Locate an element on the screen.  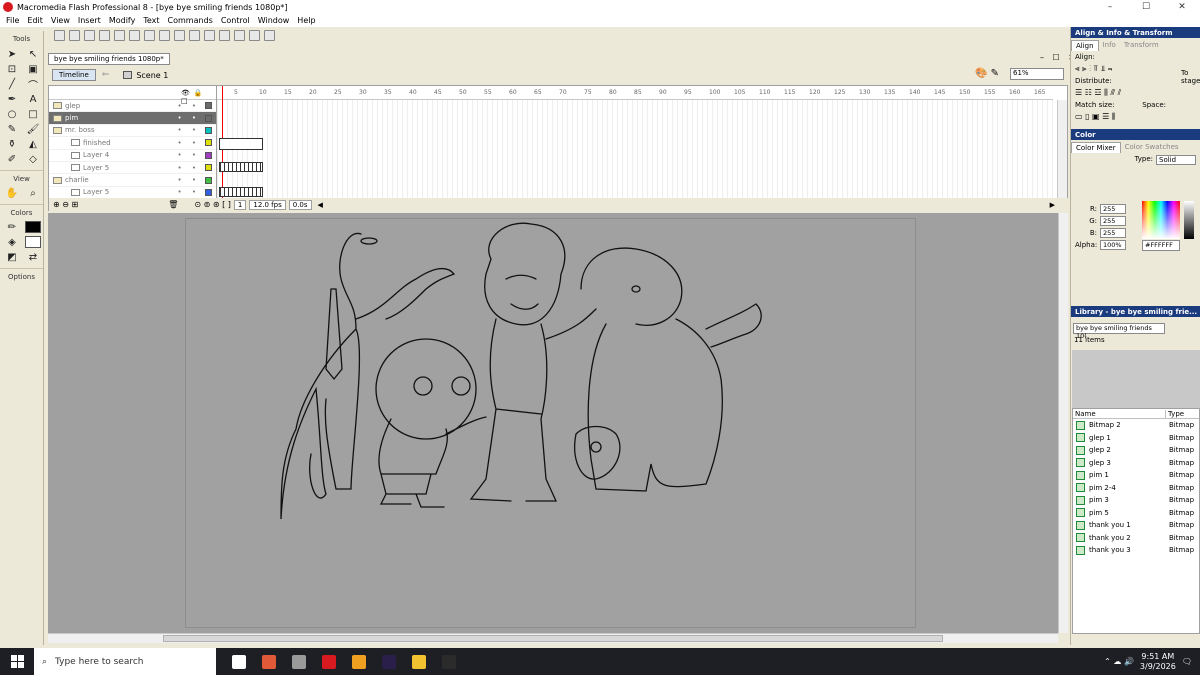
layer-row: charlie • • is located at coordinates (132, 180).